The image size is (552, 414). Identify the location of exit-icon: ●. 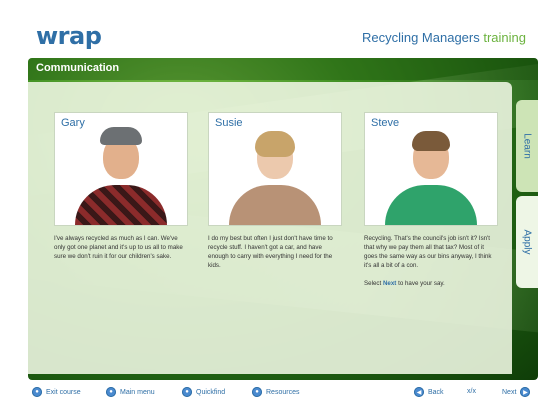
(37, 392).